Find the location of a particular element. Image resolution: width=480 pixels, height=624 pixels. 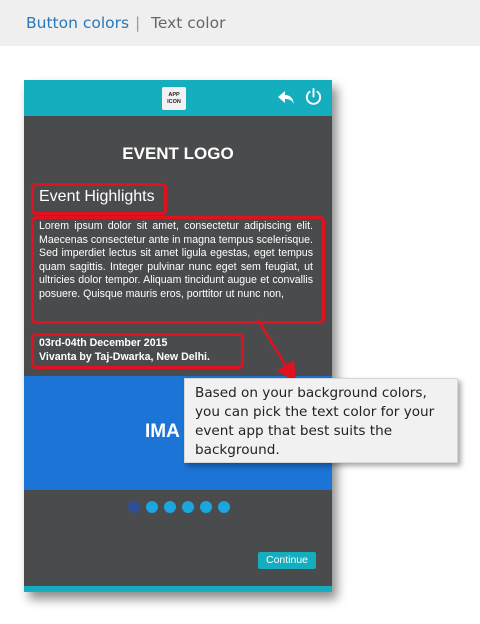

image-label: IMA is located at coordinates (162, 431).